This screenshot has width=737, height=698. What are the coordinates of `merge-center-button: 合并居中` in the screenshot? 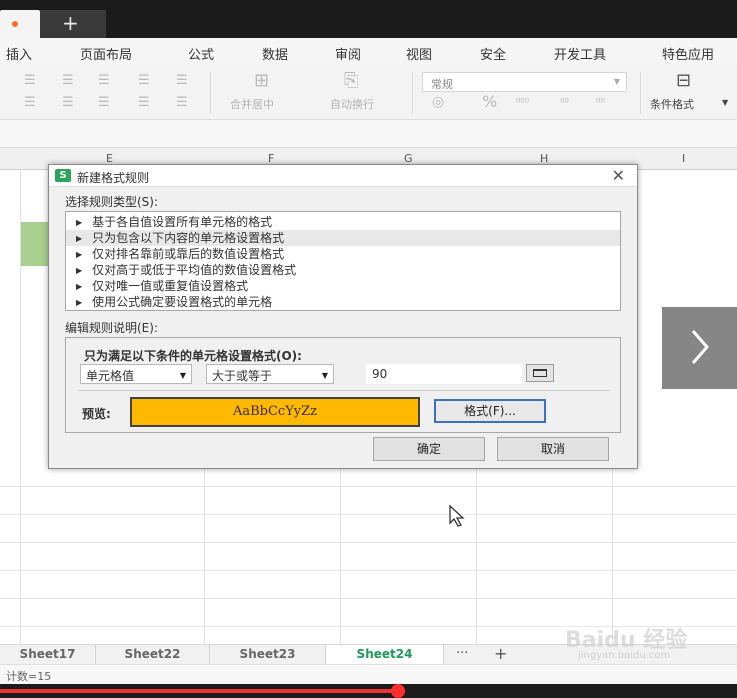 It's located at (252, 104).